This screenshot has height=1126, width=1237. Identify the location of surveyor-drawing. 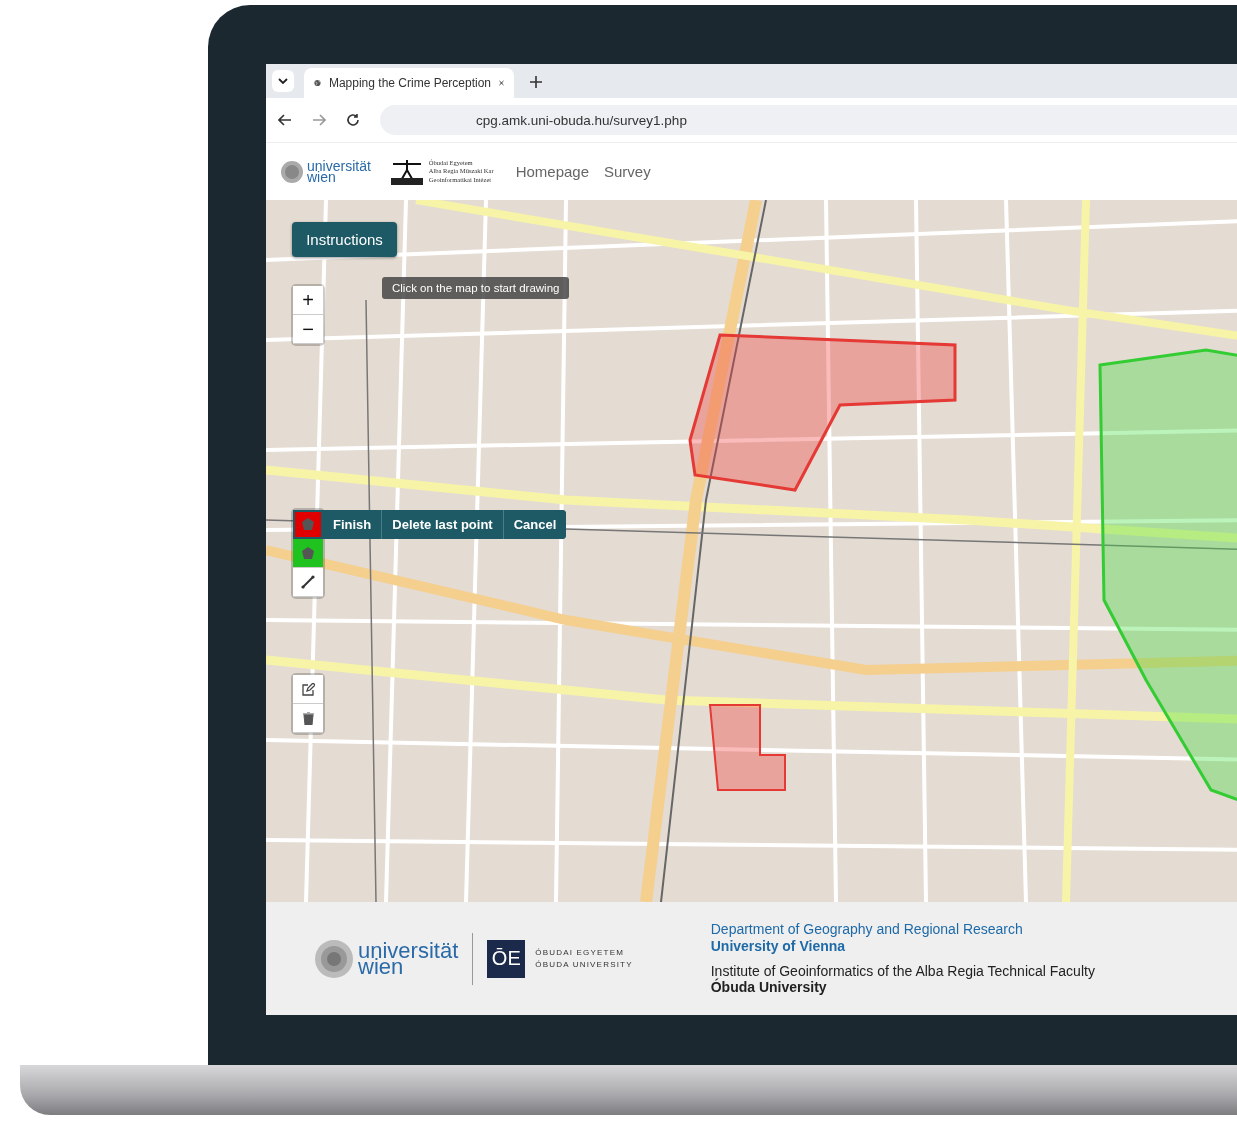
(406, 171).